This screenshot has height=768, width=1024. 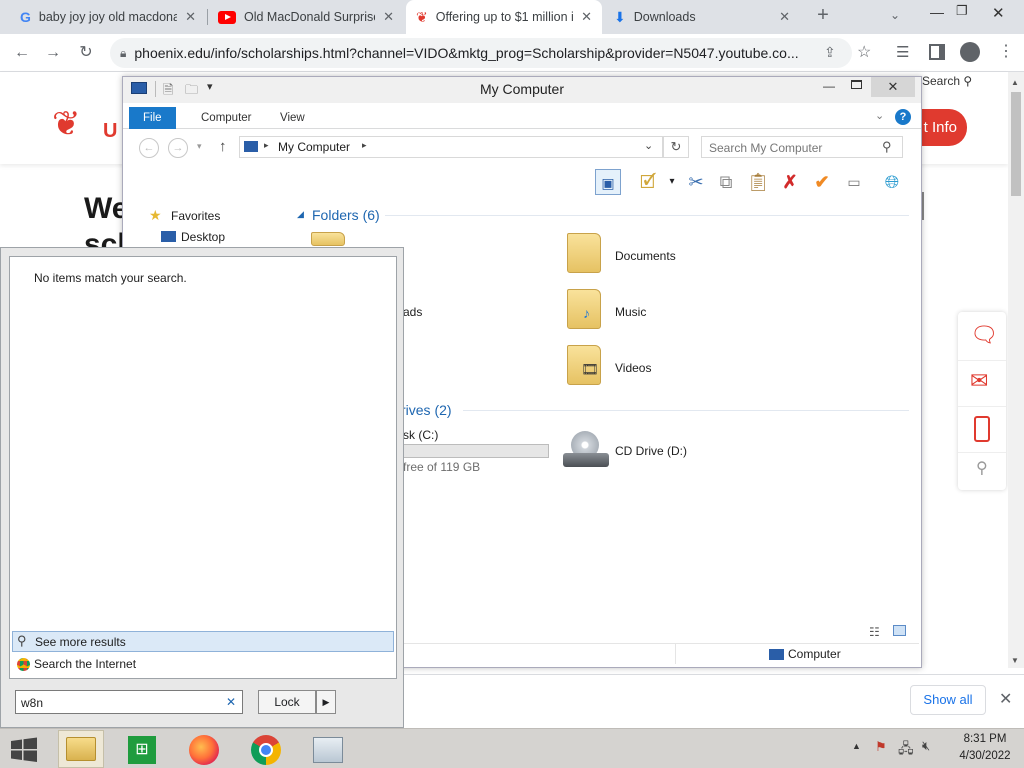 I want to click on breadcrumb-item: My Computer, so click(x=314, y=147).